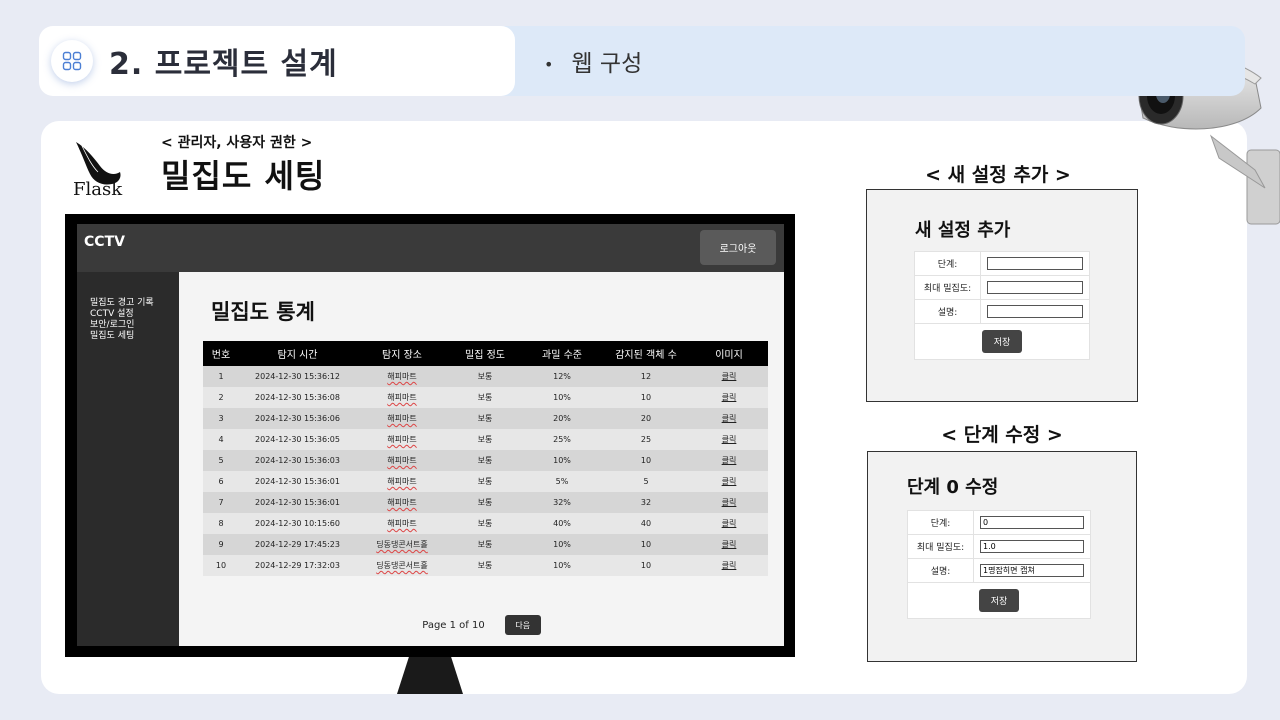 The height and width of the screenshot is (720, 1280). I want to click on column-header: 감지된 객체 수, so click(646, 353).